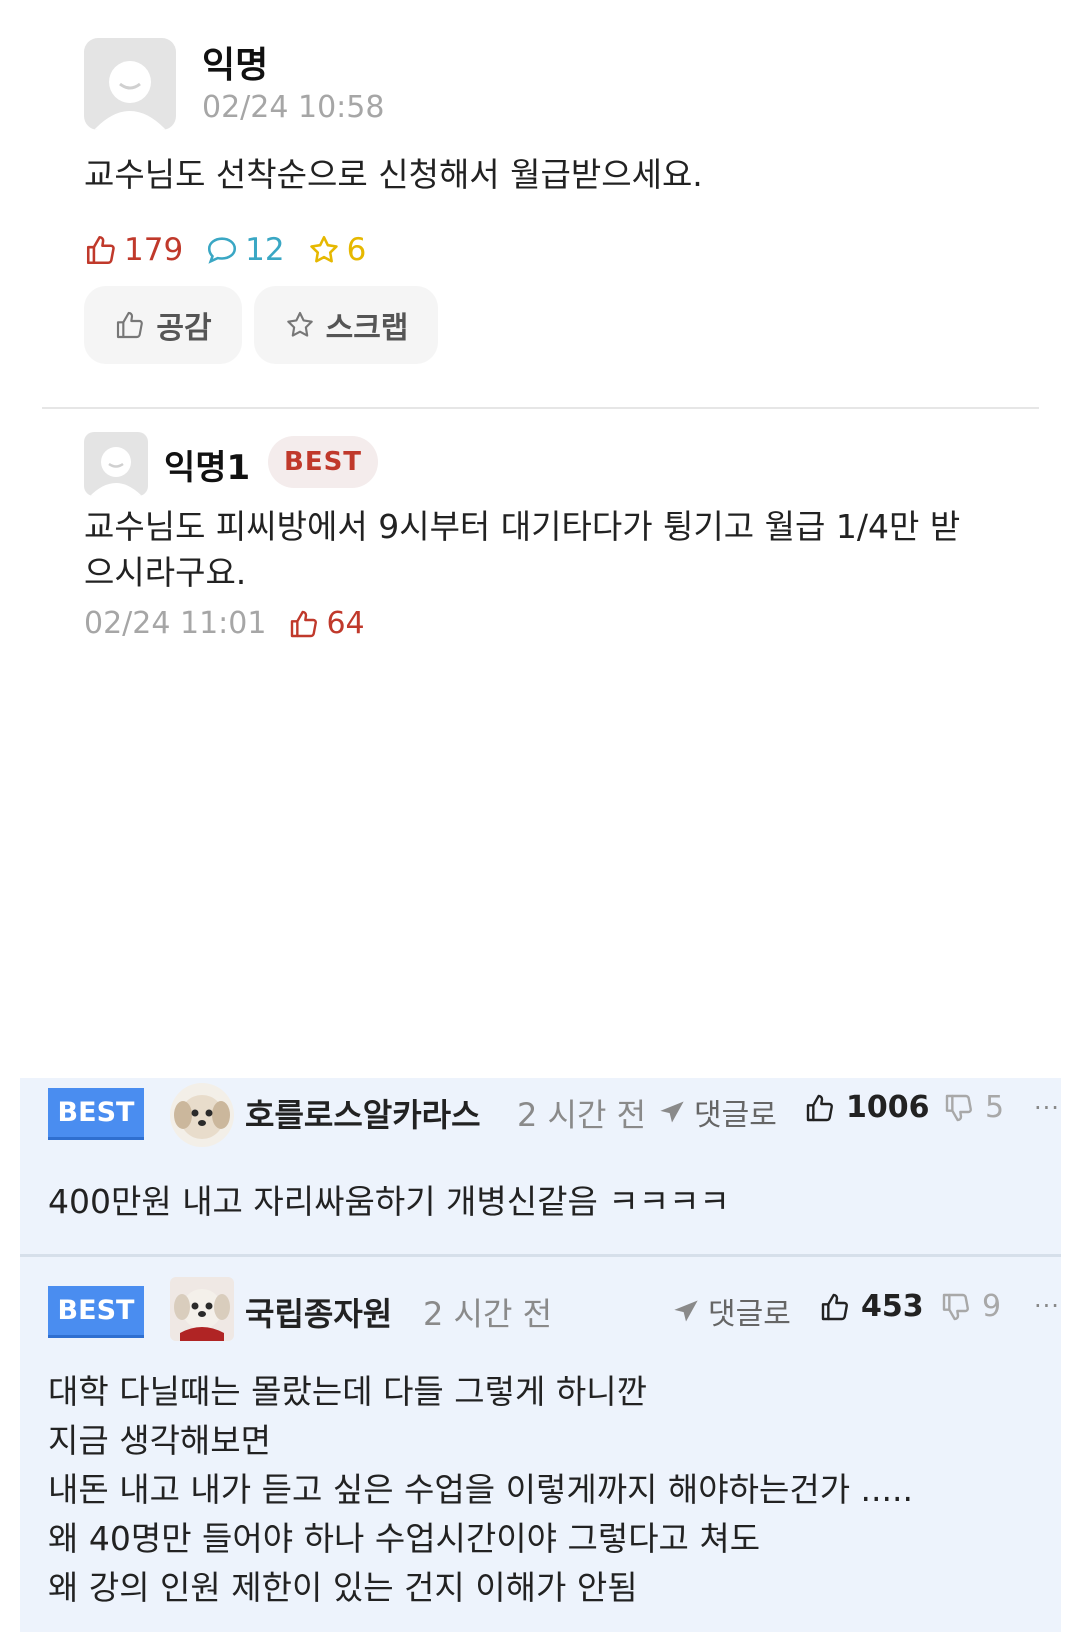  Describe the element at coordinates (154, 250) in the screenshot. I see `like-count-value: 179` at that location.